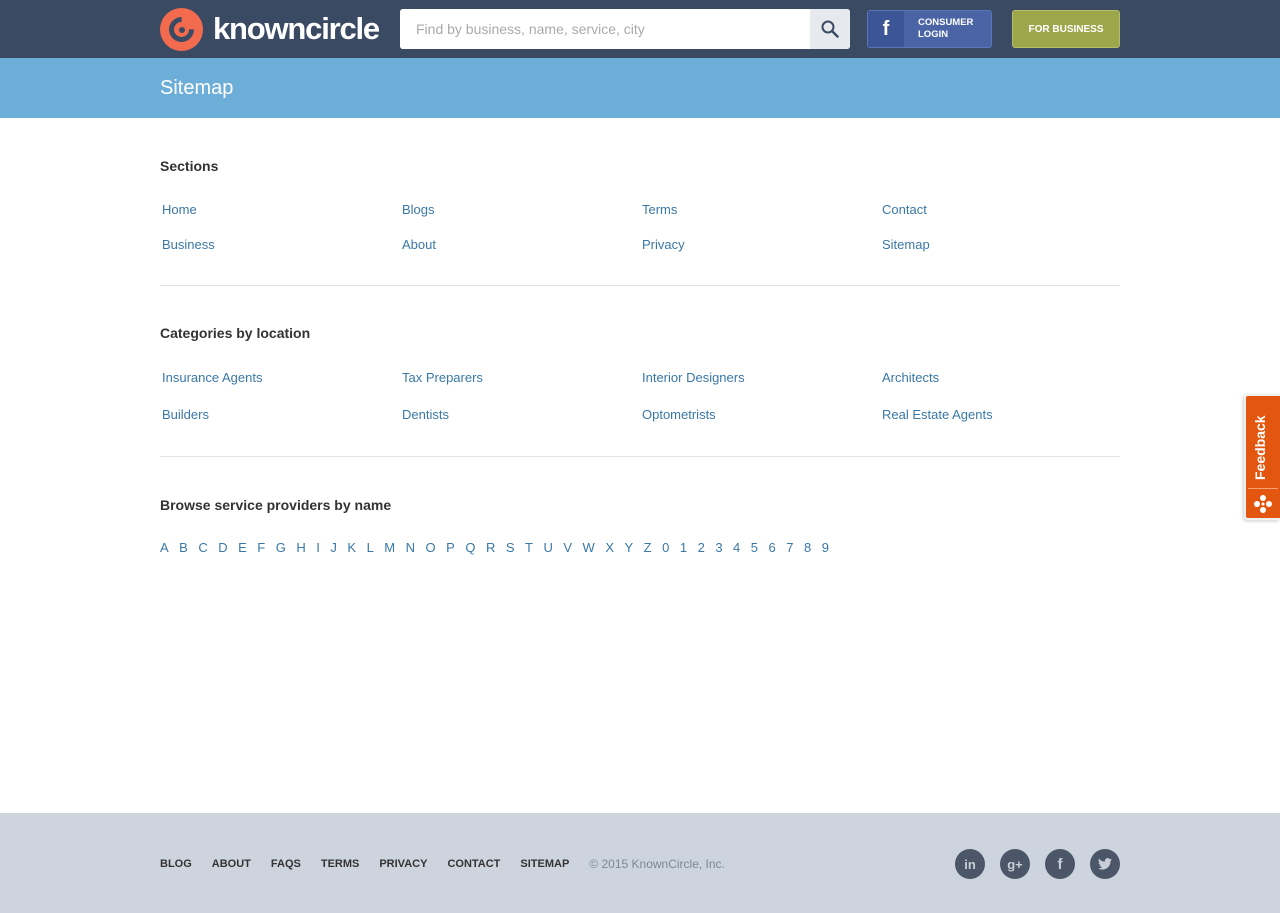  I want to click on section-link-contact: Contact, so click(1001, 209).